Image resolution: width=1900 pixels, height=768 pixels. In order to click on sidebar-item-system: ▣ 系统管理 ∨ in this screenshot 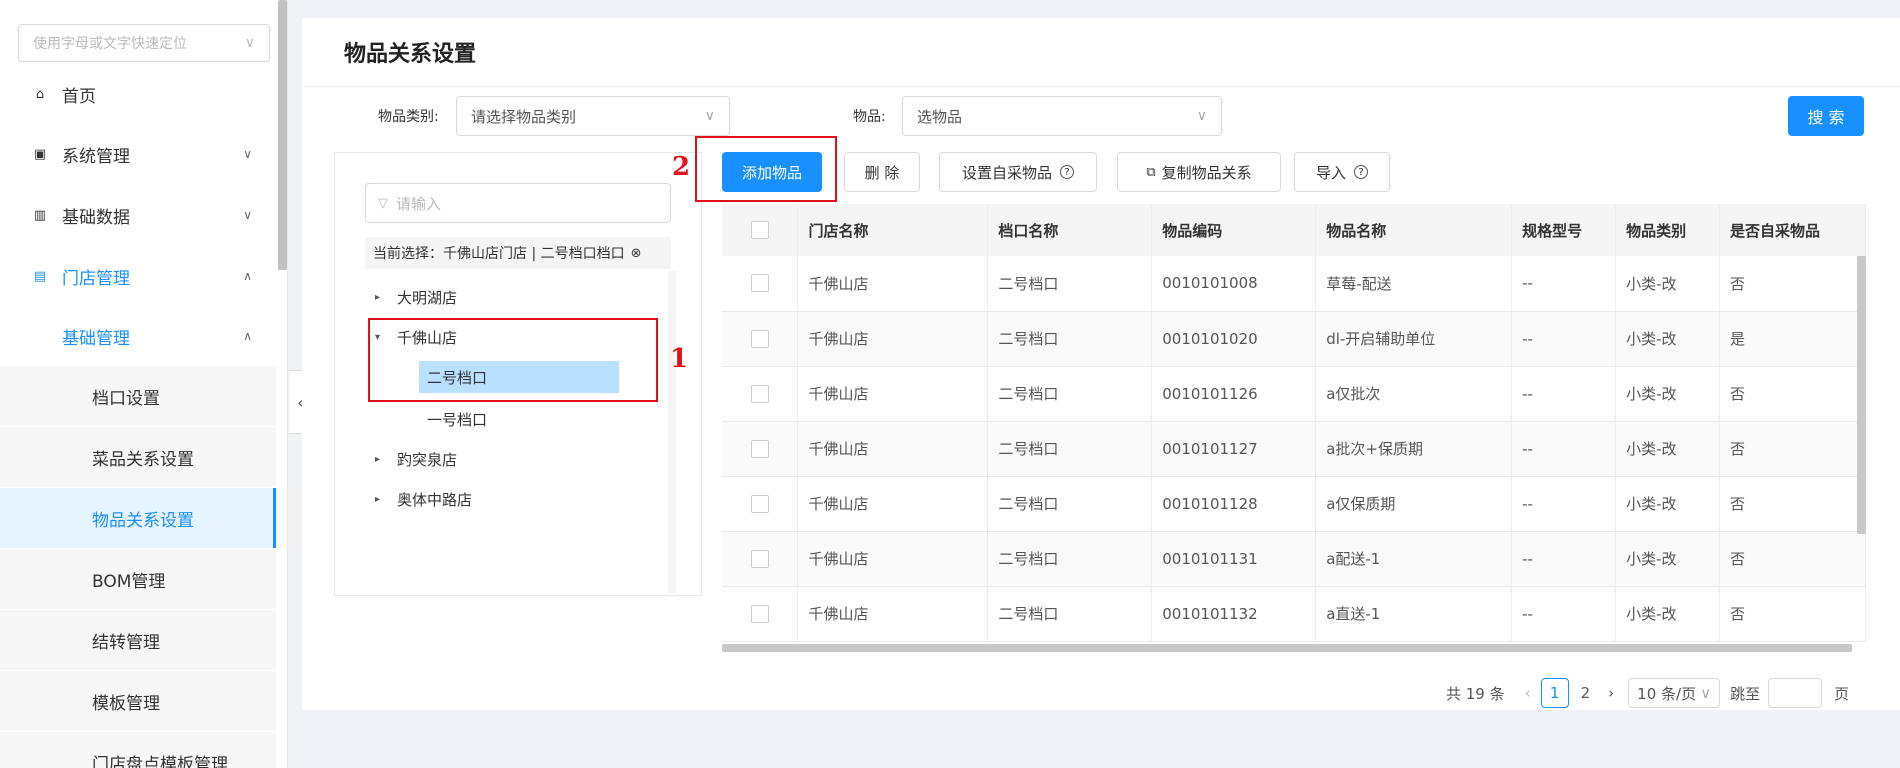, I will do `click(138, 154)`.